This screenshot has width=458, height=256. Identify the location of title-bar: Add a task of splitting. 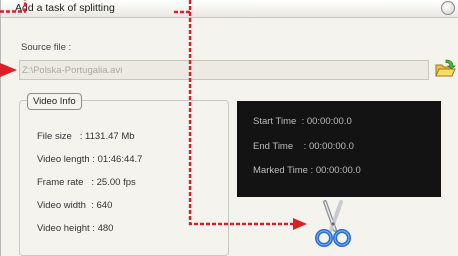
(229, 9).